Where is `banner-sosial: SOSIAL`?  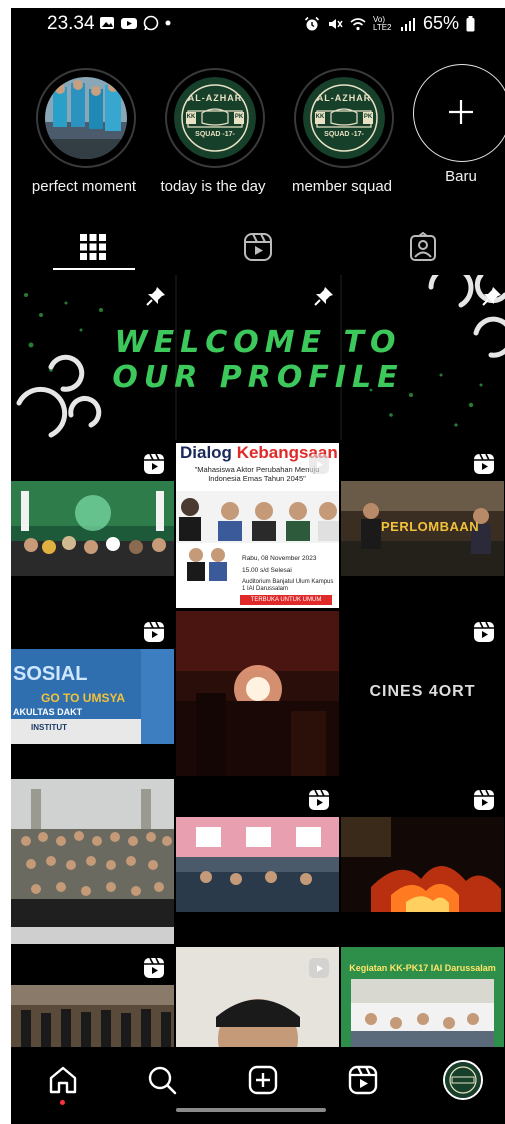
banner-sosial: SOSIAL is located at coordinates (50, 674).